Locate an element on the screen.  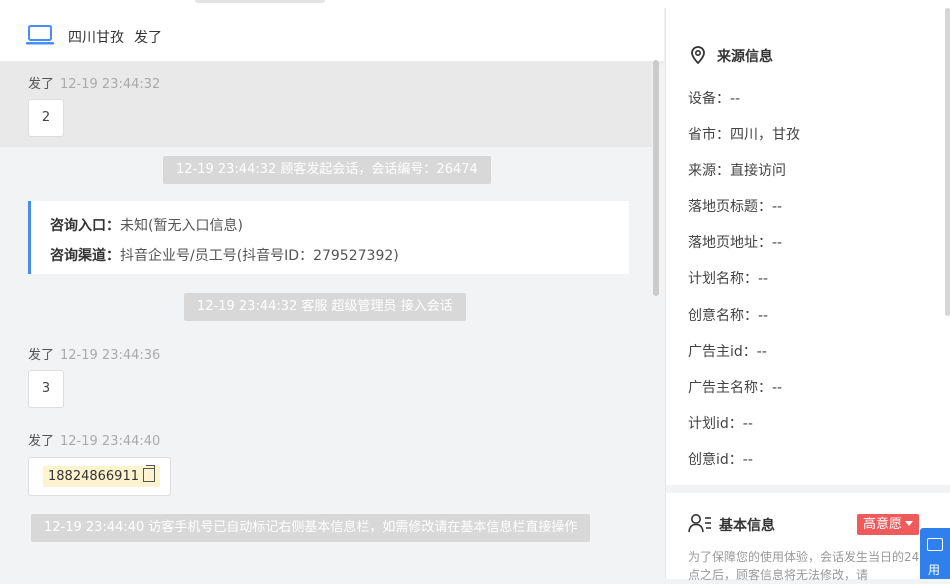
info-field-province-city: 省市：四川，甘孜 is located at coordinates (744, 135).